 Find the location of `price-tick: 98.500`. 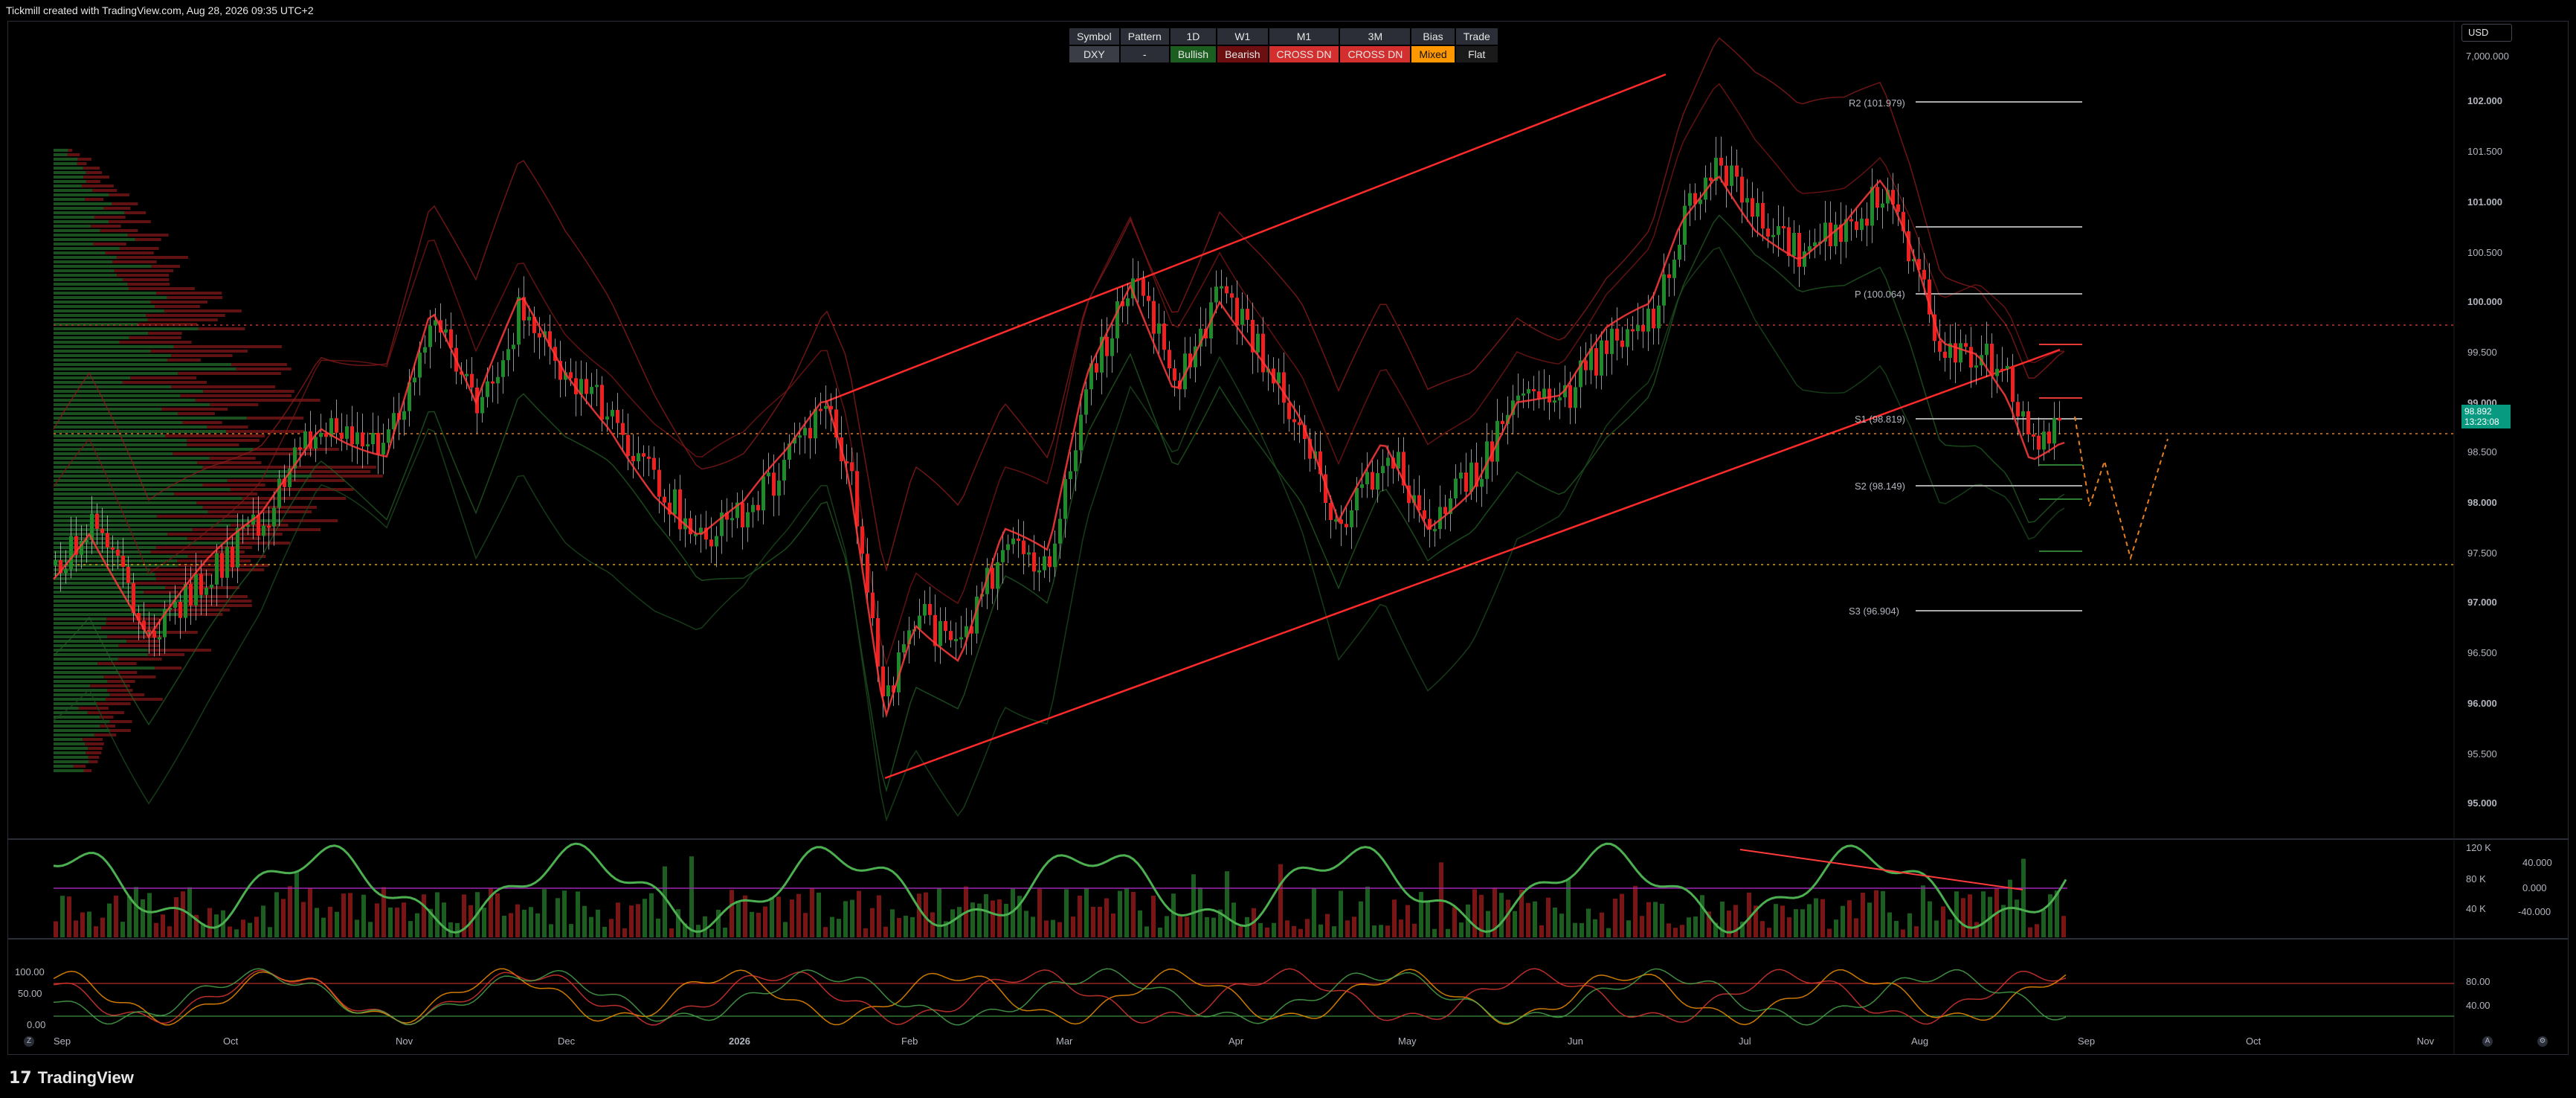

price-tick: 98.500 is located at coordinates (2482, 452).